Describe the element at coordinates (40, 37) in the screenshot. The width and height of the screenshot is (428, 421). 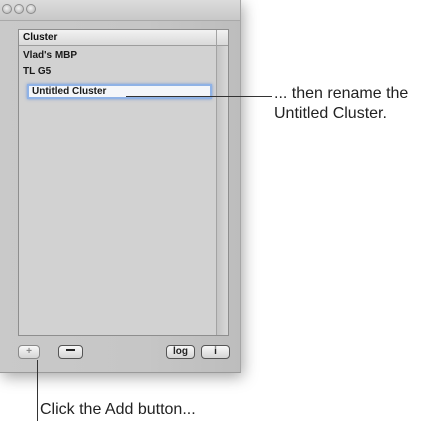
I see `column-header-cluster: Cluster` at that location.